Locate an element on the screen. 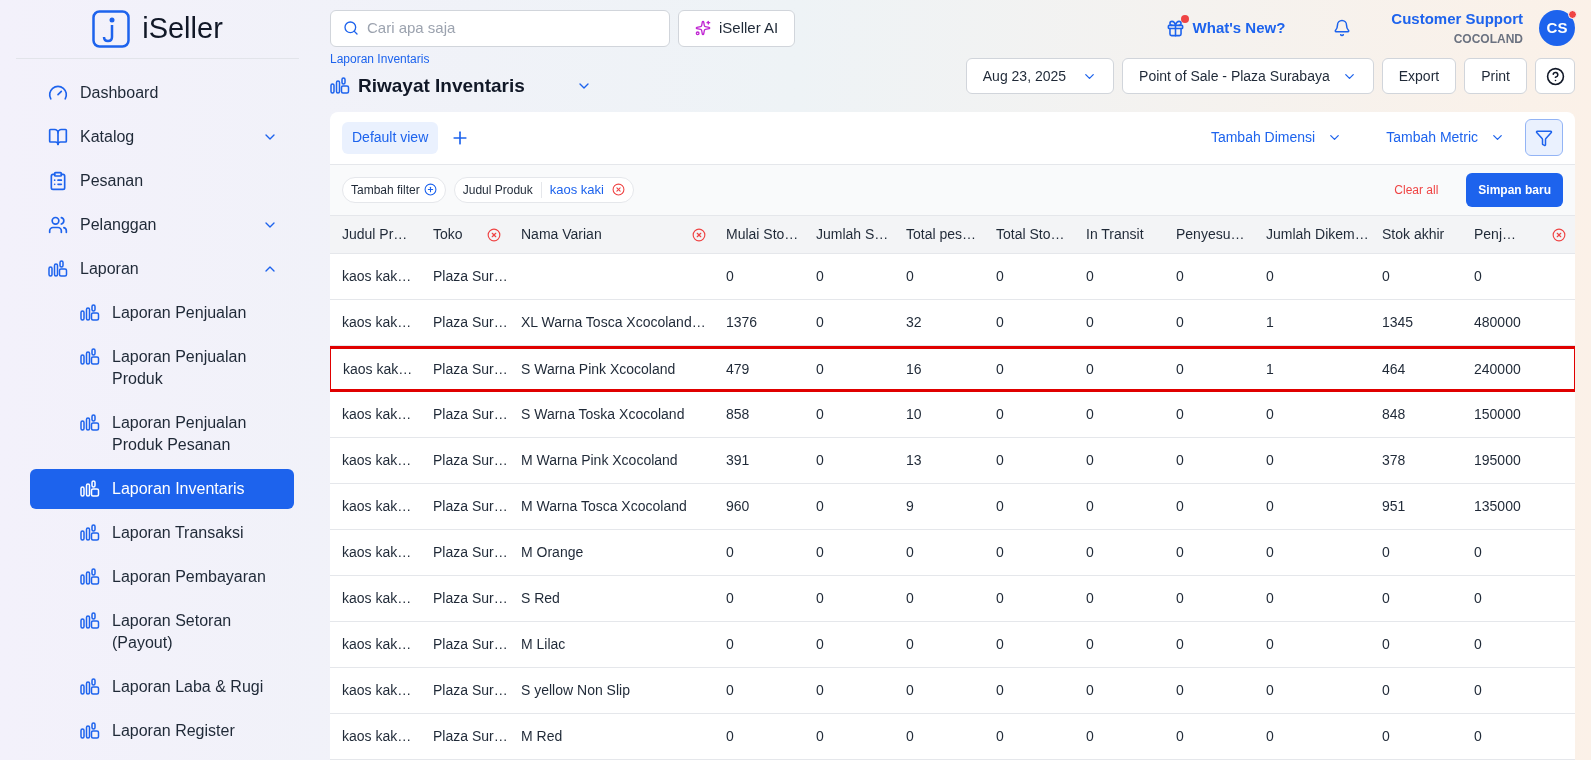  sidebar-subitem: Laporan Transaksi is located at coordinates (162, 533).